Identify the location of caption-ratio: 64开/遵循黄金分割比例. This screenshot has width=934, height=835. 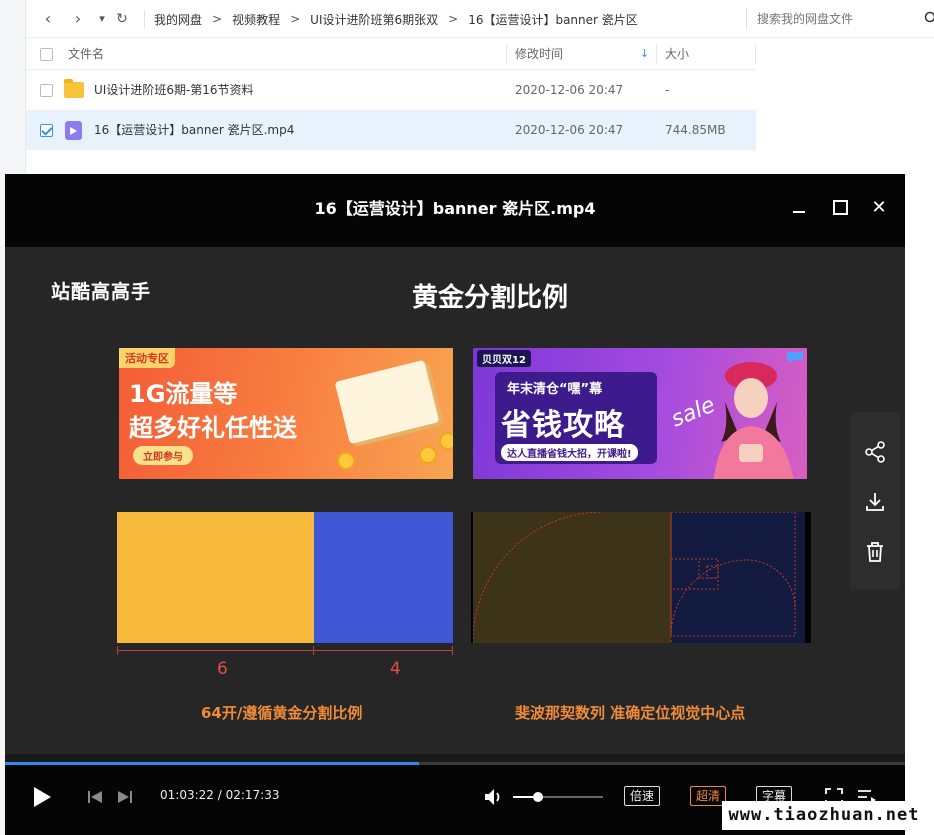
(282, 713).